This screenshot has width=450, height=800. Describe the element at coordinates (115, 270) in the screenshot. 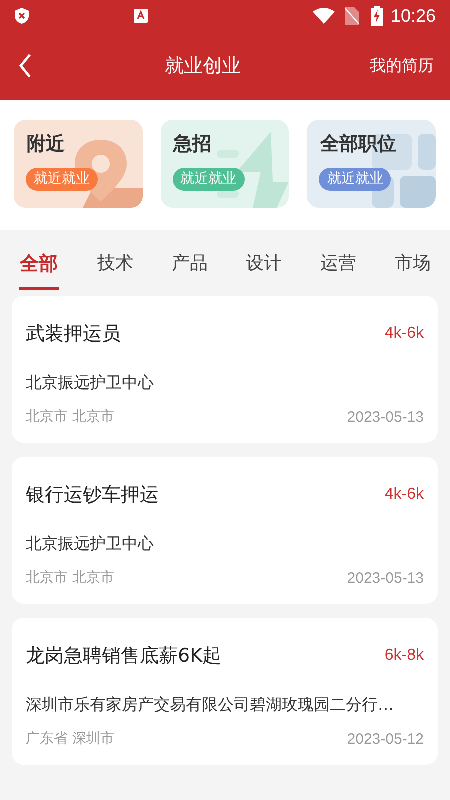

I see `category-tab: 技术` at that location.